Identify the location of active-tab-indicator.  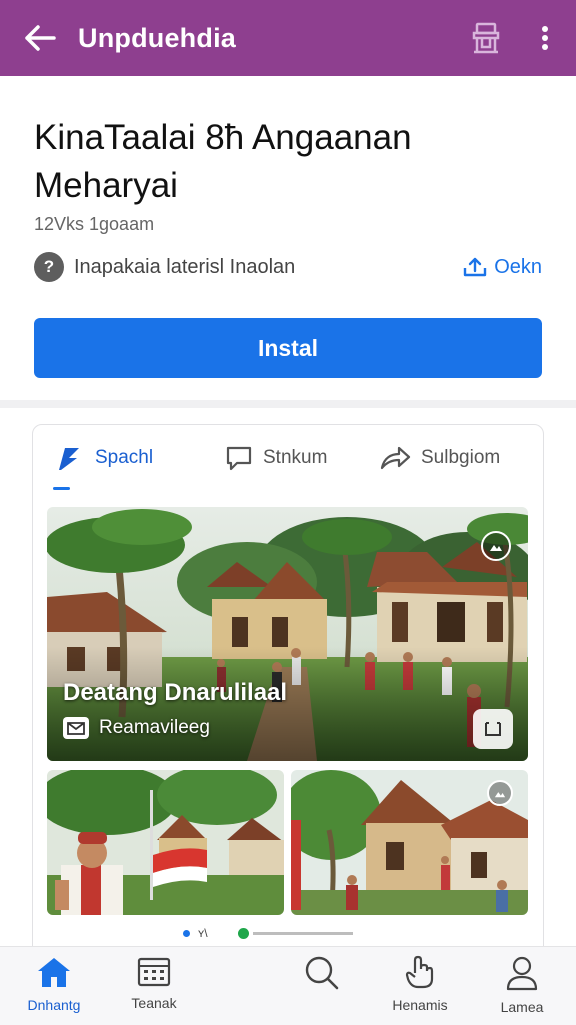
(61, 488).